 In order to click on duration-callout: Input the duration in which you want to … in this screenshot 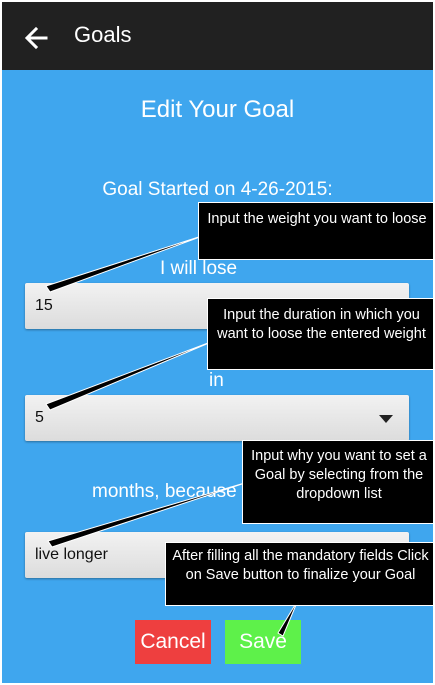, I will do `click(320, 334)`.